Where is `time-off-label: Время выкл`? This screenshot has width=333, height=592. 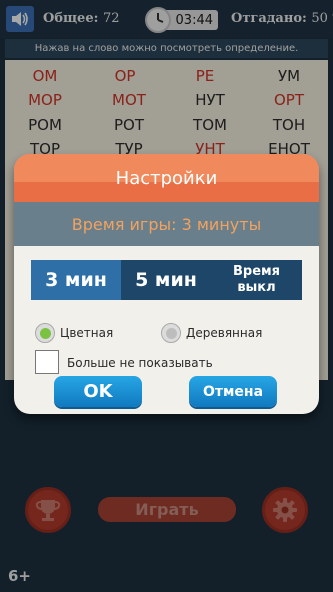 time-off-label: Время выкл is located at coordinates (256, 279).